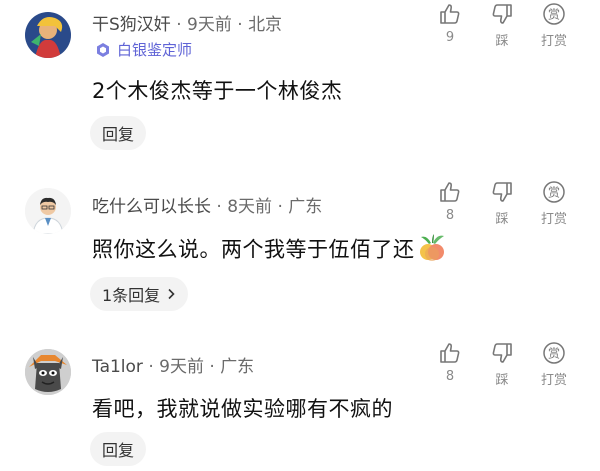 The width and height of the screenshot is (600, 471). What do you see at coordinates (269, 250) in the screenshot?
I see `comment-text: 照你这么说。两个我等于伍佰了还` at bounding box center [269, 250].